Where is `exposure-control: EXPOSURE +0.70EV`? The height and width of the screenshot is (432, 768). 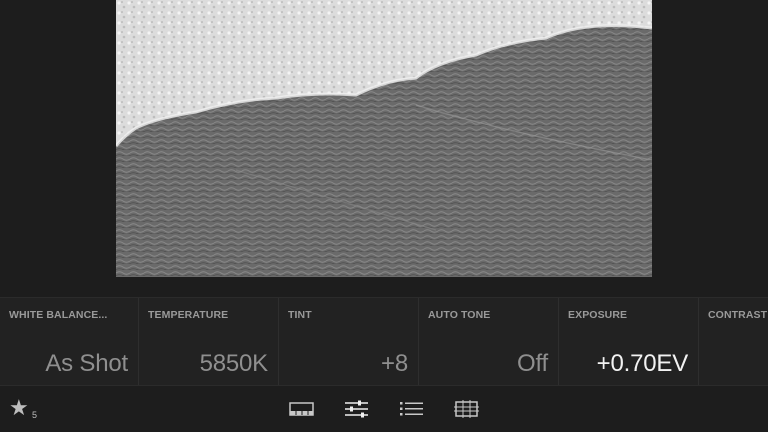
exposure-control: EXPOSURE +0.70EV is located at coordinates (629, 341).